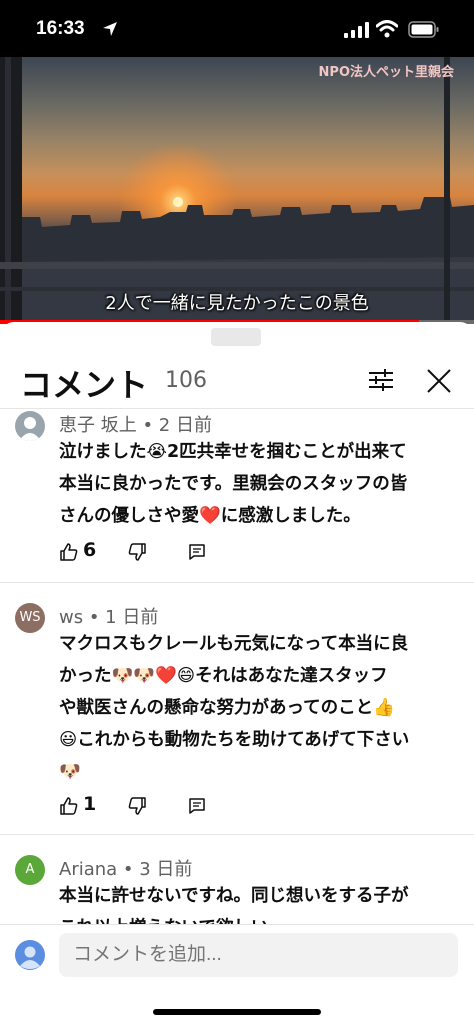  Describe the element at coordinates (90, 804) in the screenshot. I see `like-count: 1` at that location.